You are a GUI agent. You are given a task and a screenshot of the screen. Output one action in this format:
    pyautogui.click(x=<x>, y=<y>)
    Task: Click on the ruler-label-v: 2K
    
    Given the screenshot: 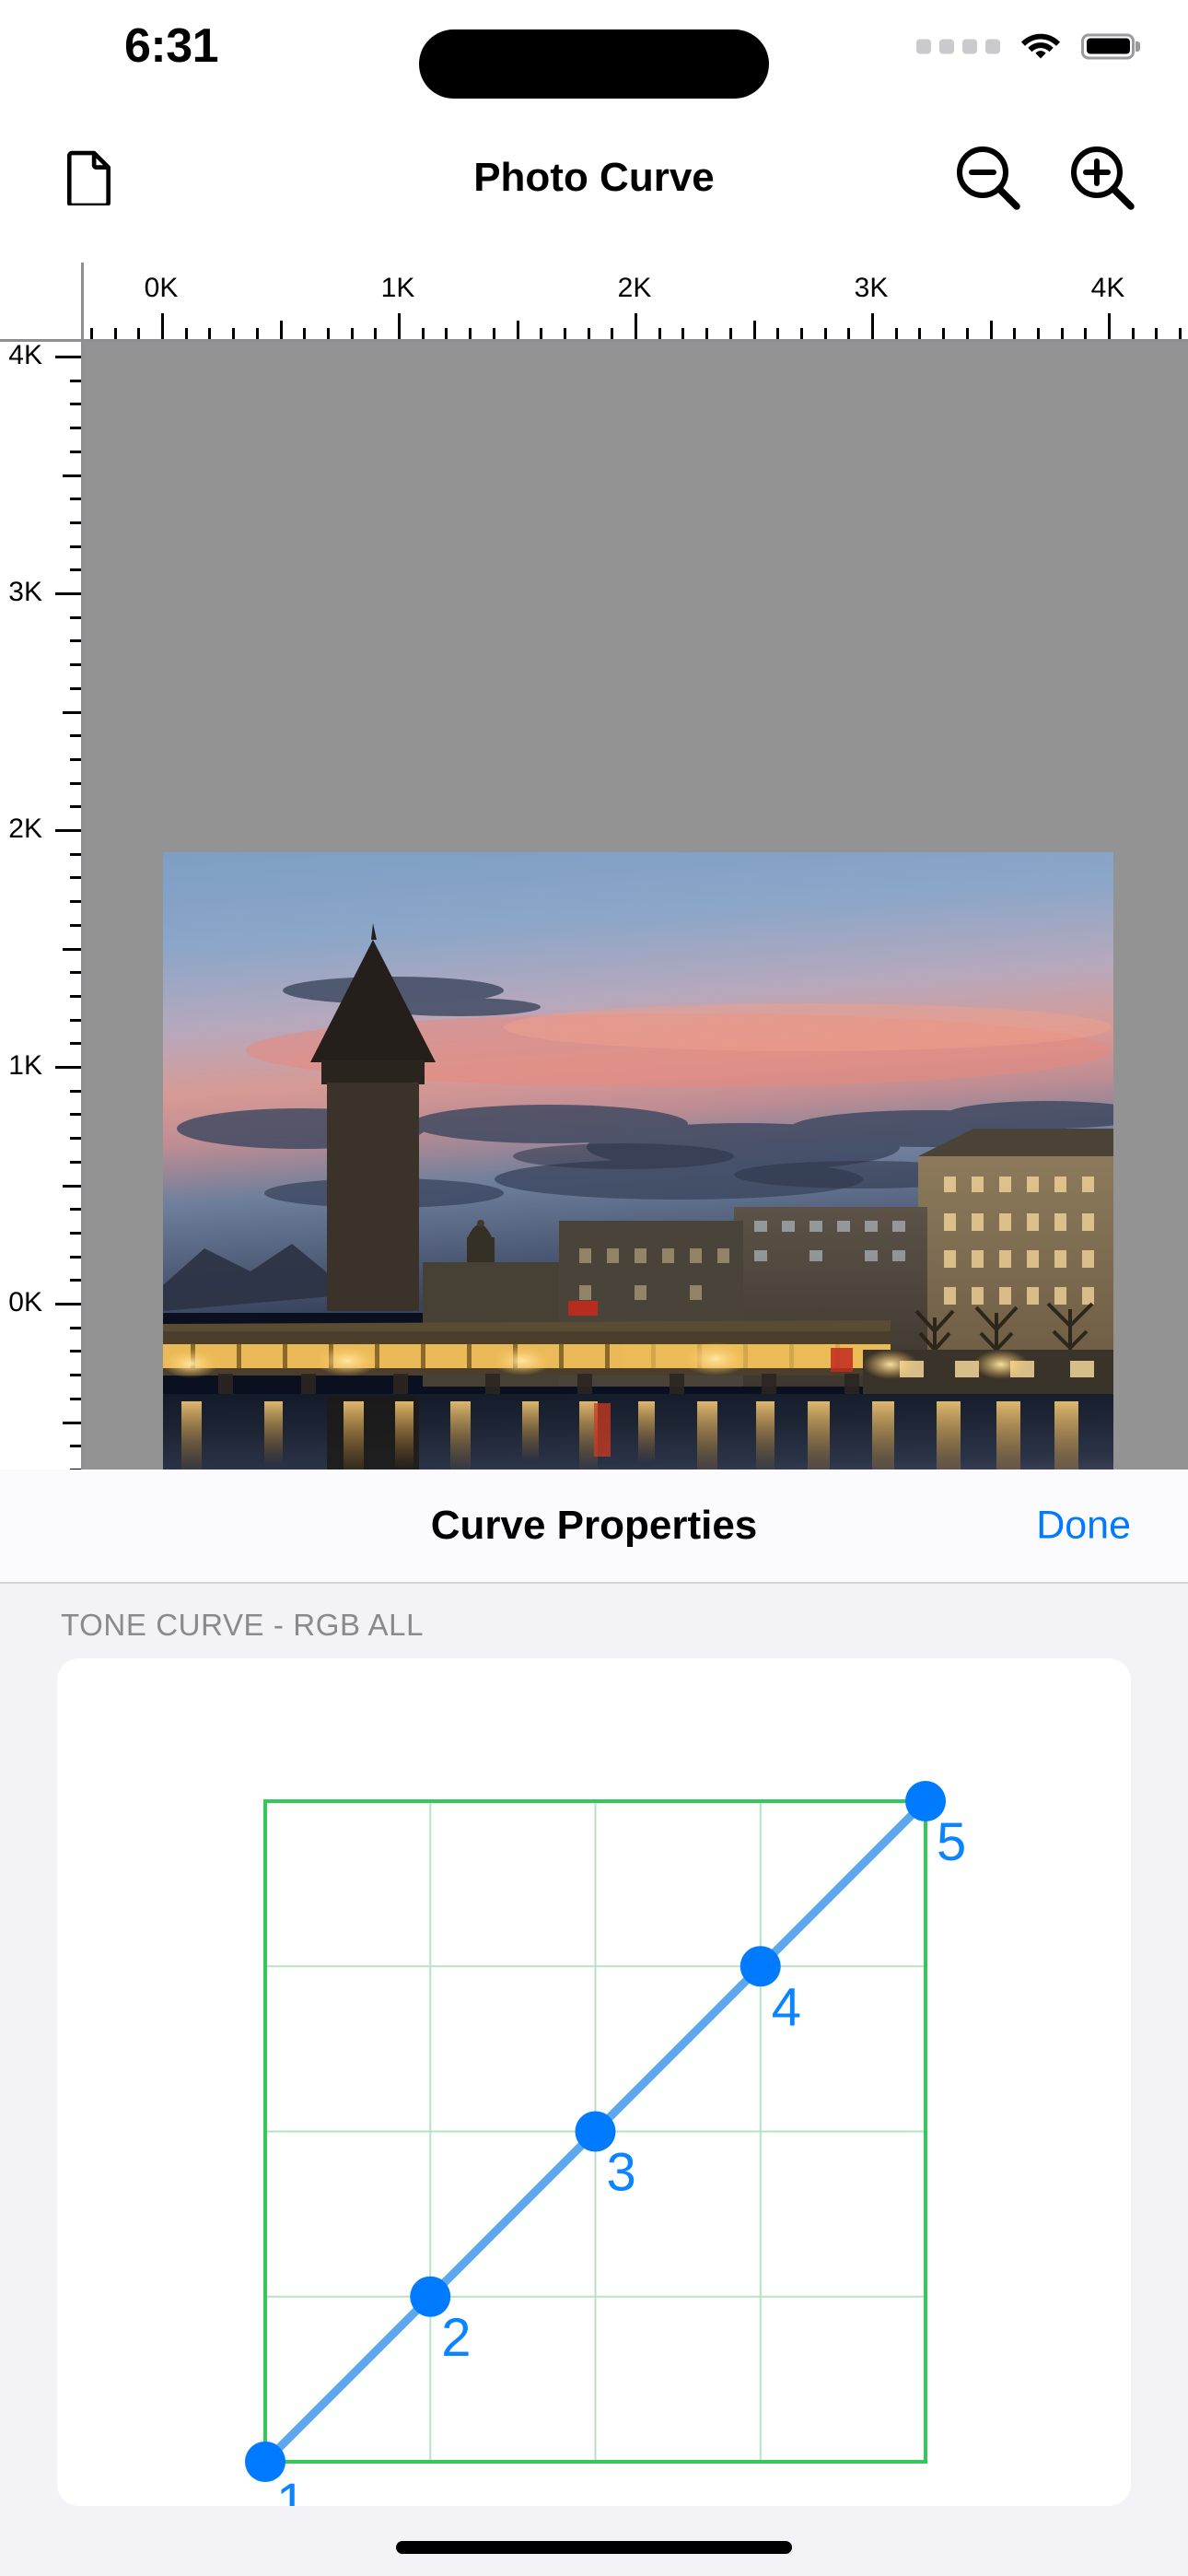 What is the action you would take?
    pyautogui.click(x=25, y=829)
    